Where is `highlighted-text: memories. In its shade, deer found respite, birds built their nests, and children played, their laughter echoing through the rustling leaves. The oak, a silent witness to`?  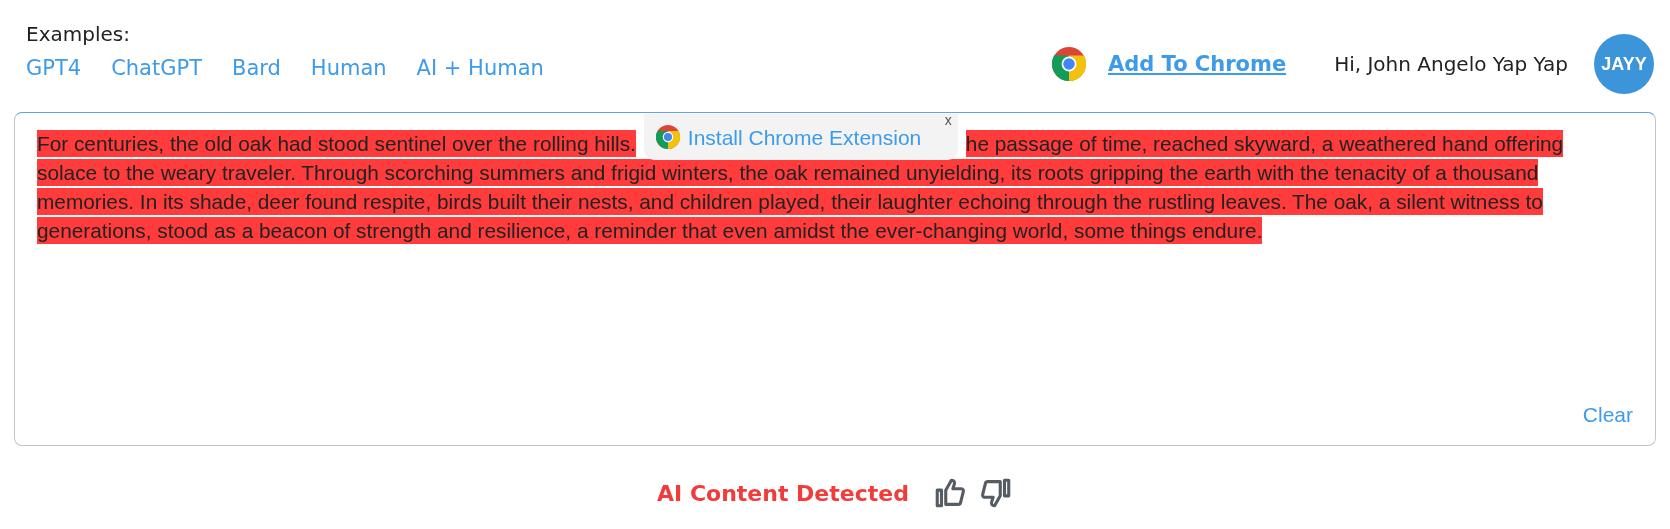
highlighted-text: memories. In its shade, deer found respite, birds built their nests, and children played, their laughter echoing through the rustling leaves. The oak, a silent witness to is located at coordinates (790, 201).